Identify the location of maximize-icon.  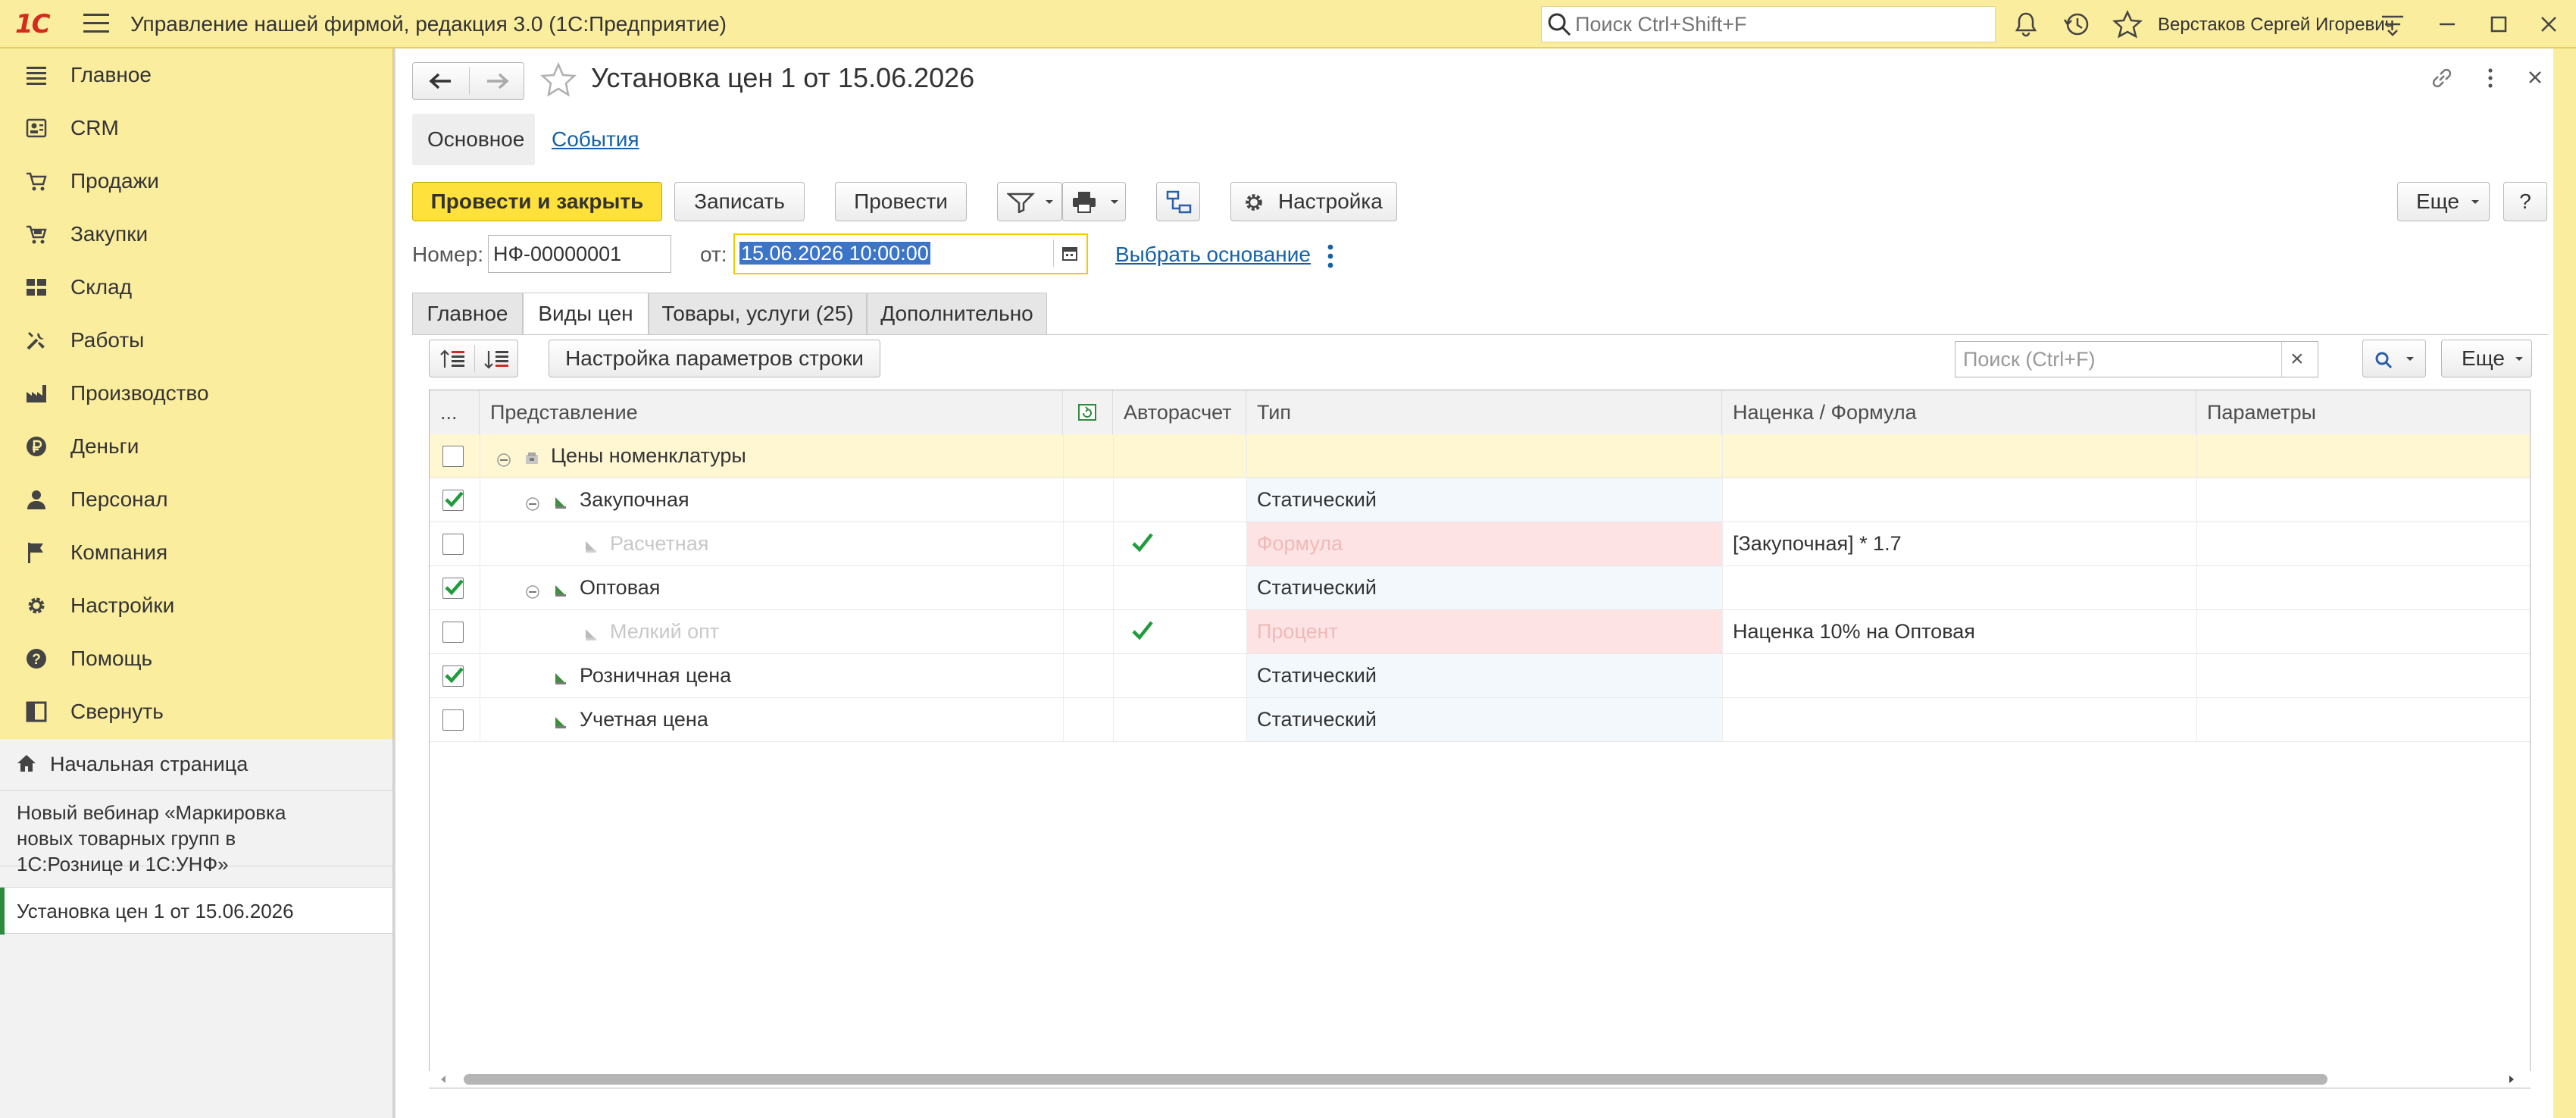
(2499, 24).